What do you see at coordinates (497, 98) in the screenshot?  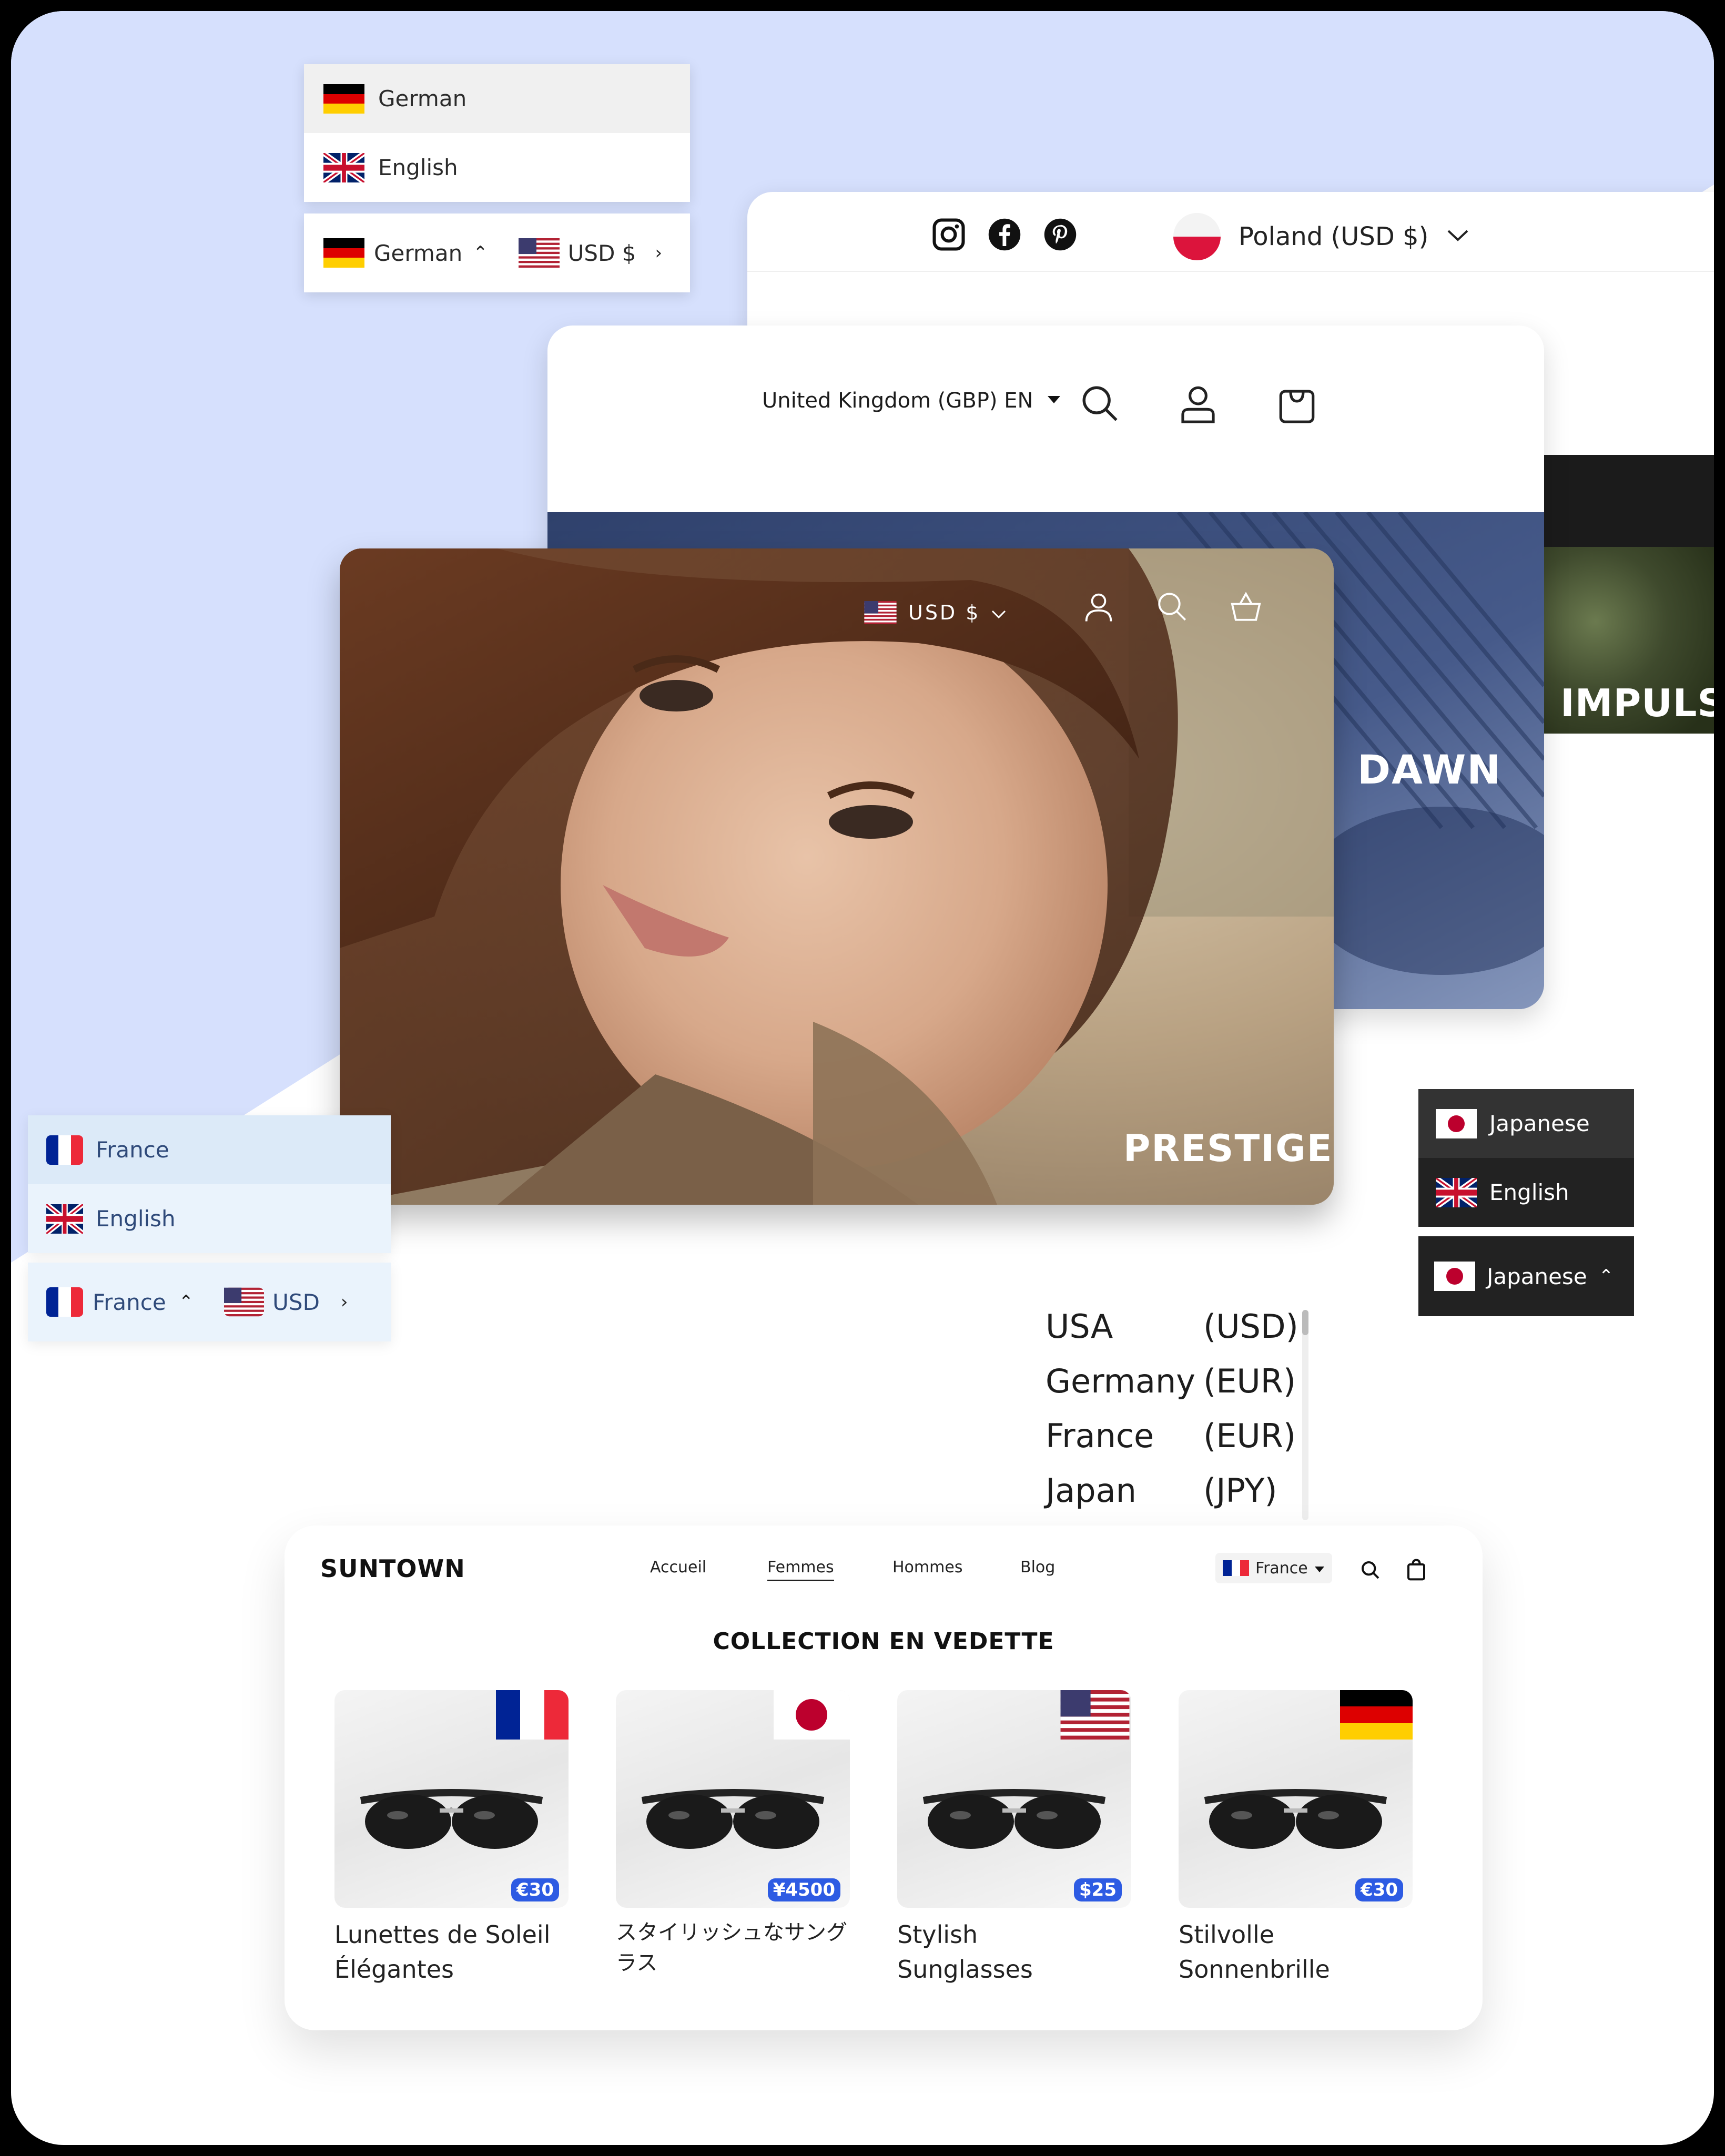 I see `language-option-german: German` at bounding box center [497, 98].